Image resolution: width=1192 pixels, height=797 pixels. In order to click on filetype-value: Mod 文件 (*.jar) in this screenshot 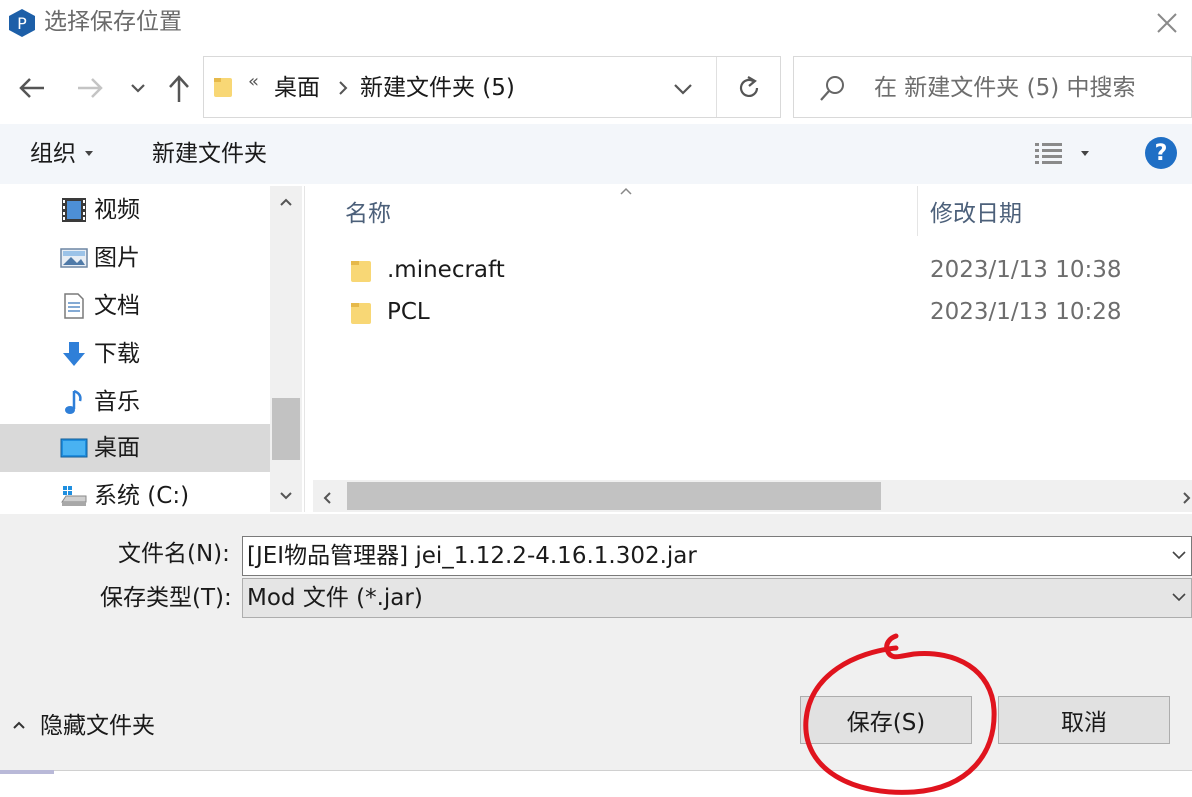, I will do `click(335, 598)`.